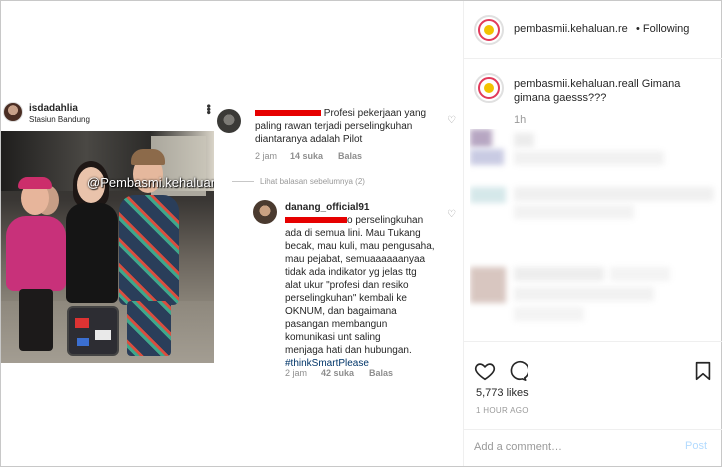 This screenshot has width=722, height=467. Describe the element at coordinates (574, 447) in the screenshot. I see `comment-input` at that location.